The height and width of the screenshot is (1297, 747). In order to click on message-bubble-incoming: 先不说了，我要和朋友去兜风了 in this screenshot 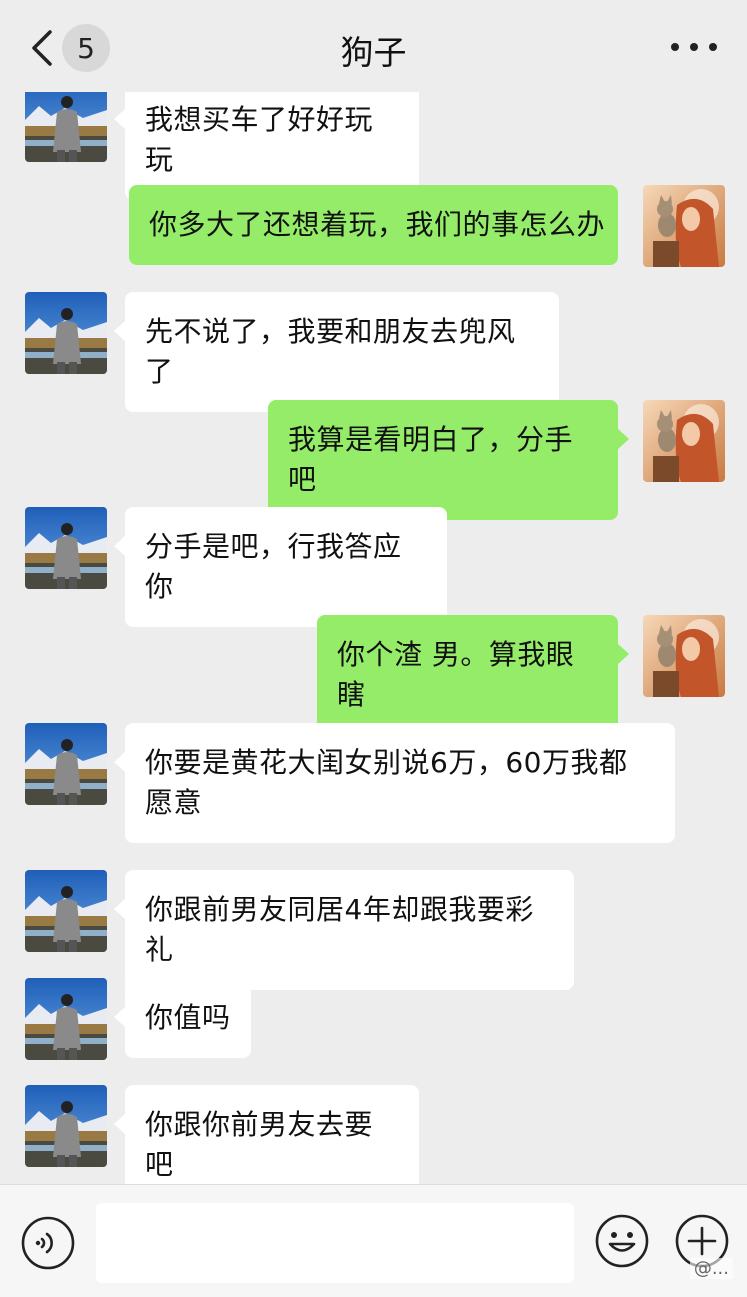, I will do `click(336, 352)`.